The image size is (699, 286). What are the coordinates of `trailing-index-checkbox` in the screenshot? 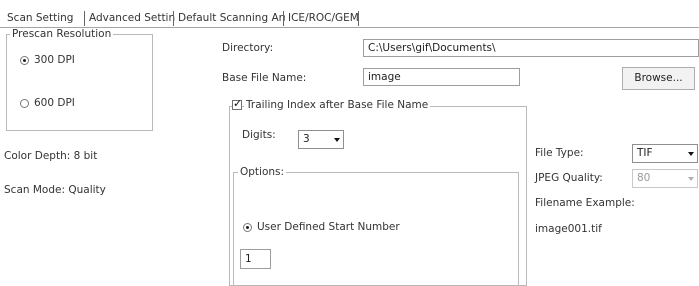 It's located at (237, 103).